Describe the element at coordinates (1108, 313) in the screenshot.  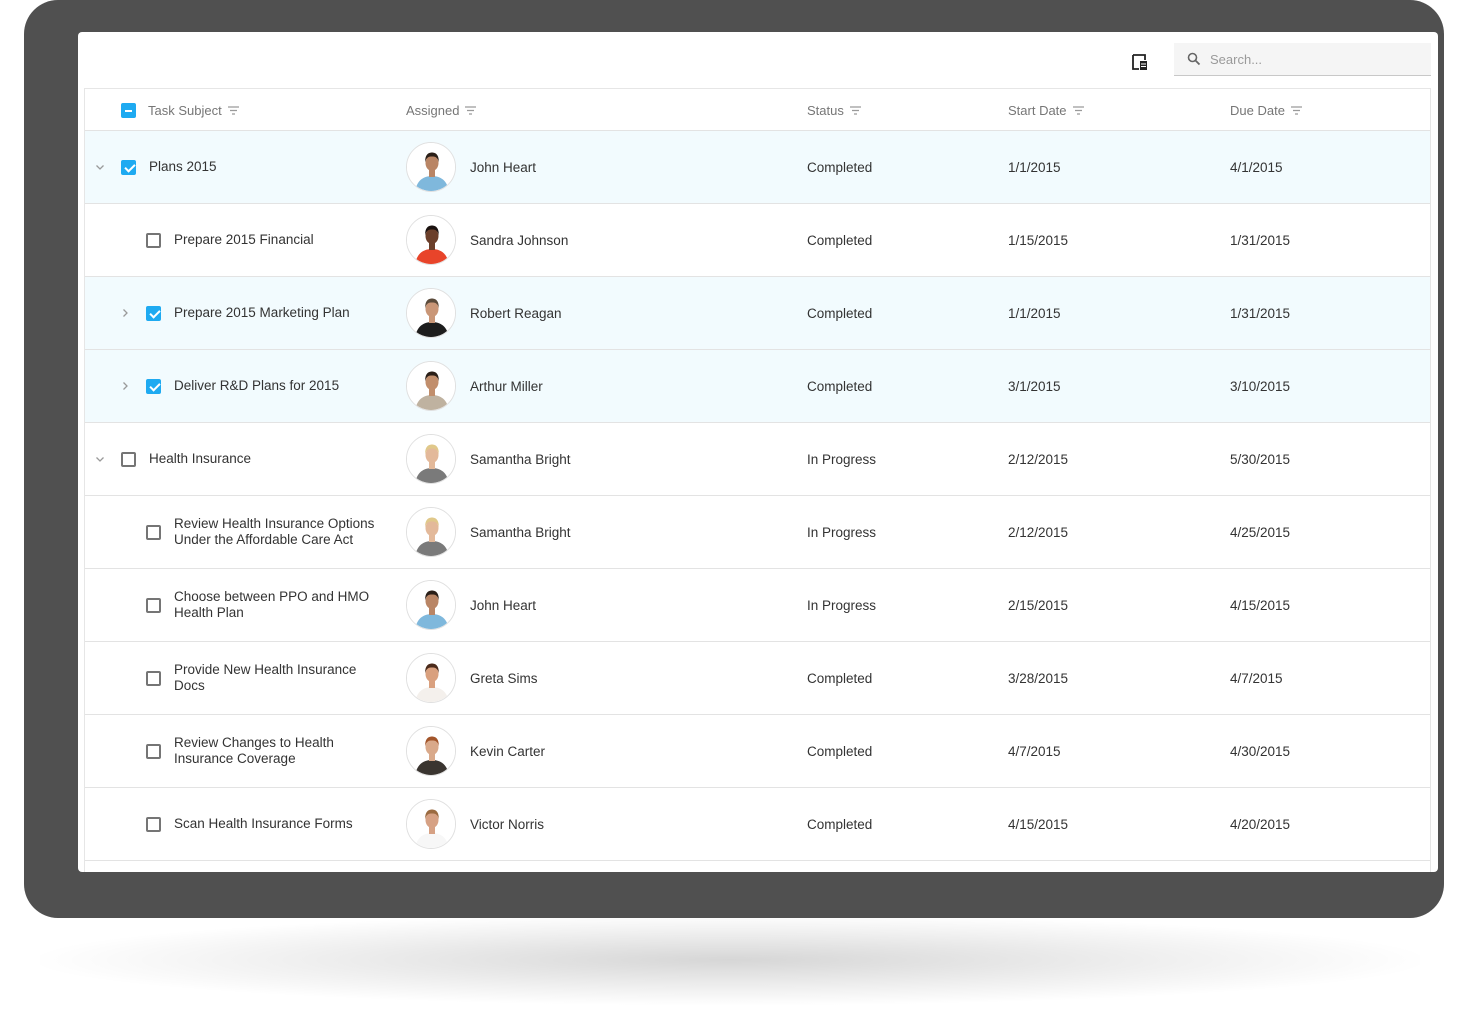
I see `start-date-cell: 1/1/2015` at that location.